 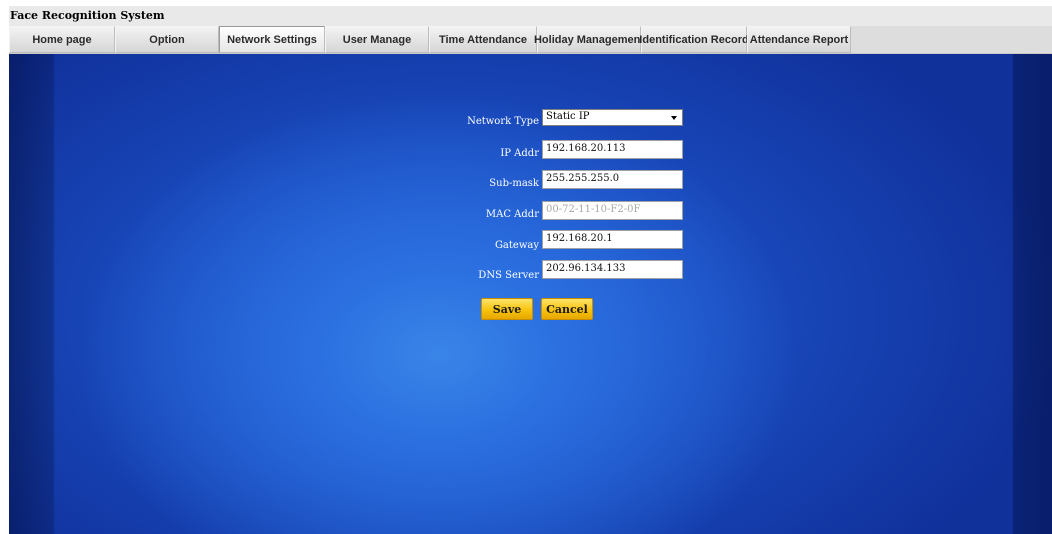 I want to click on network-type-select: Static IP, so click(x=612, y=117).